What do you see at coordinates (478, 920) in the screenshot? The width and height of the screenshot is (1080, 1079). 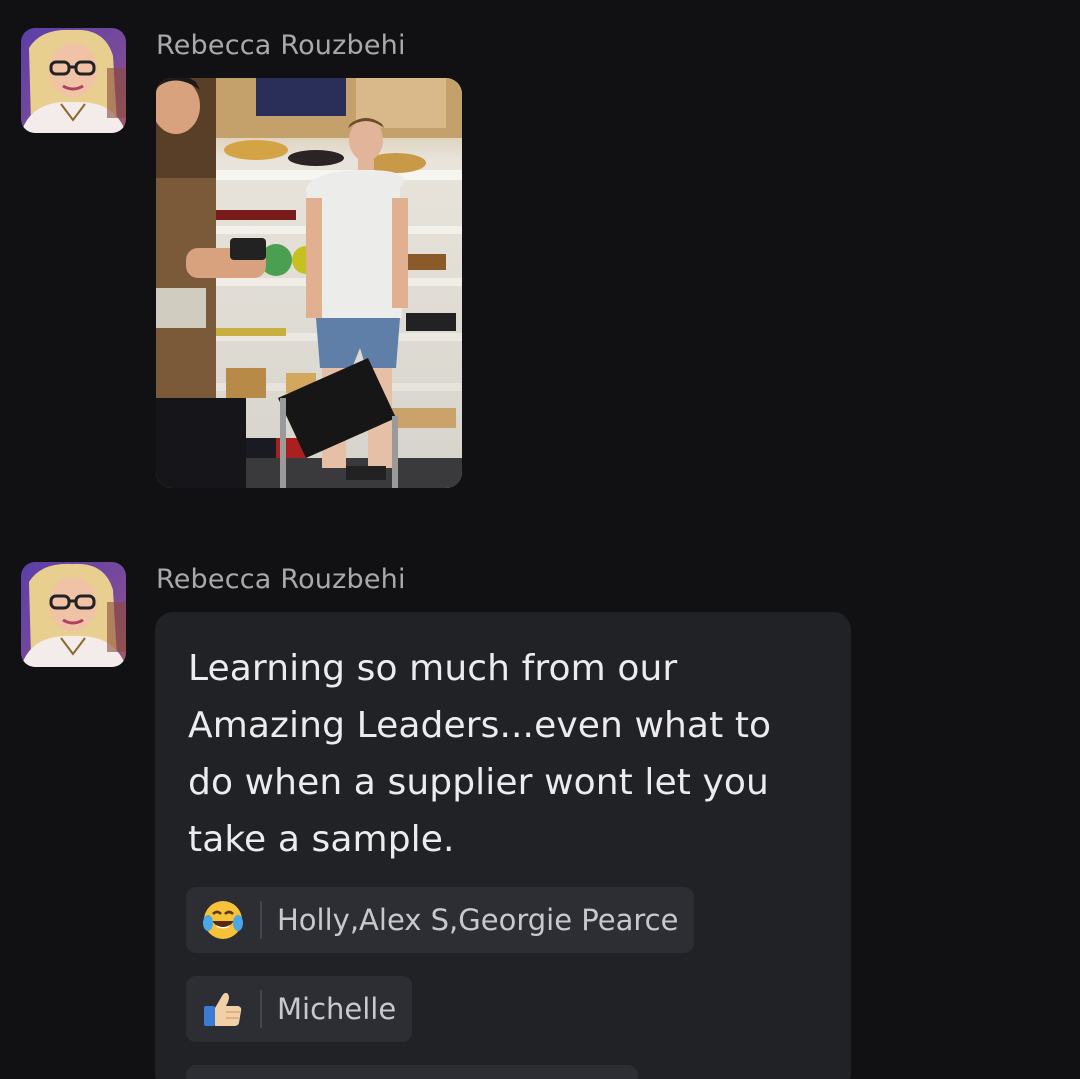 I see `reaction-names: Holly,Alex S,Georgie Pearce` at bounding box center [478, 920].